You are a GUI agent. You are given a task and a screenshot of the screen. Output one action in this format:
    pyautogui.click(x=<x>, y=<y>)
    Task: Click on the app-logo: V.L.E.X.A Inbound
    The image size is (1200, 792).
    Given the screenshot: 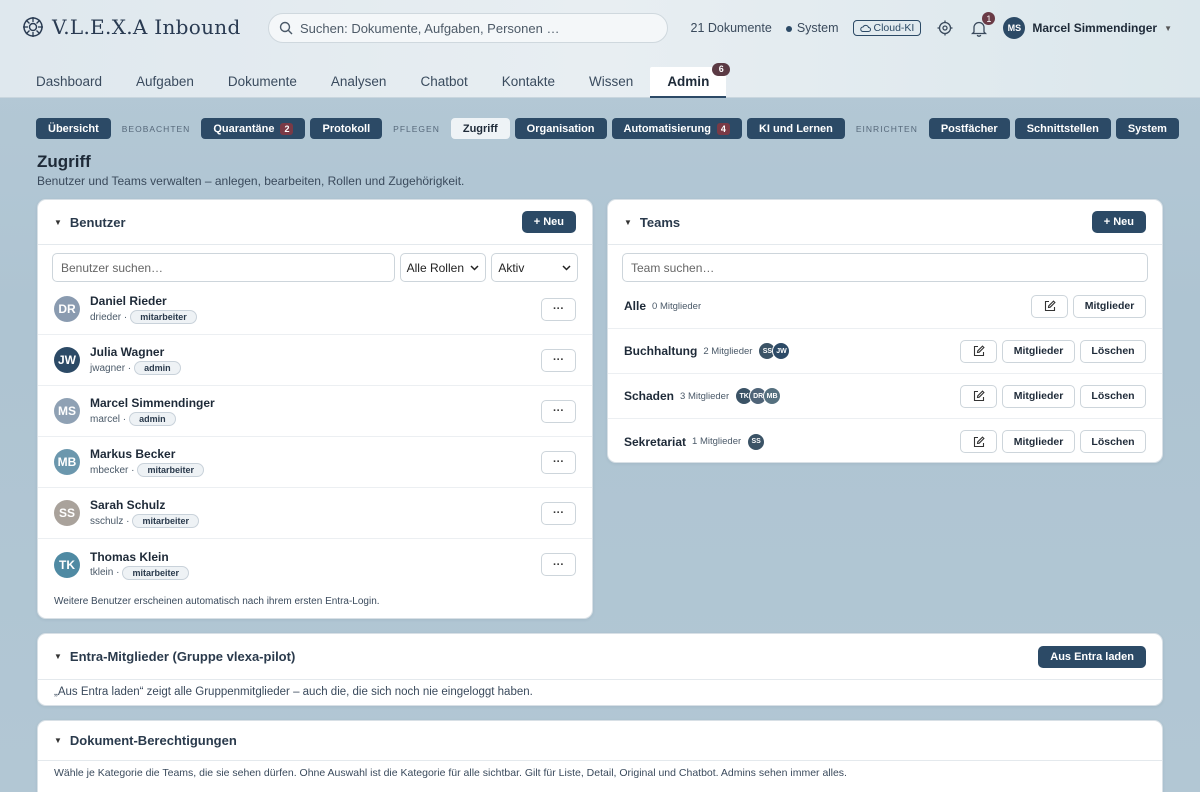 What is the action you would take?
    pyautogui.click(x=131, y=27)
    